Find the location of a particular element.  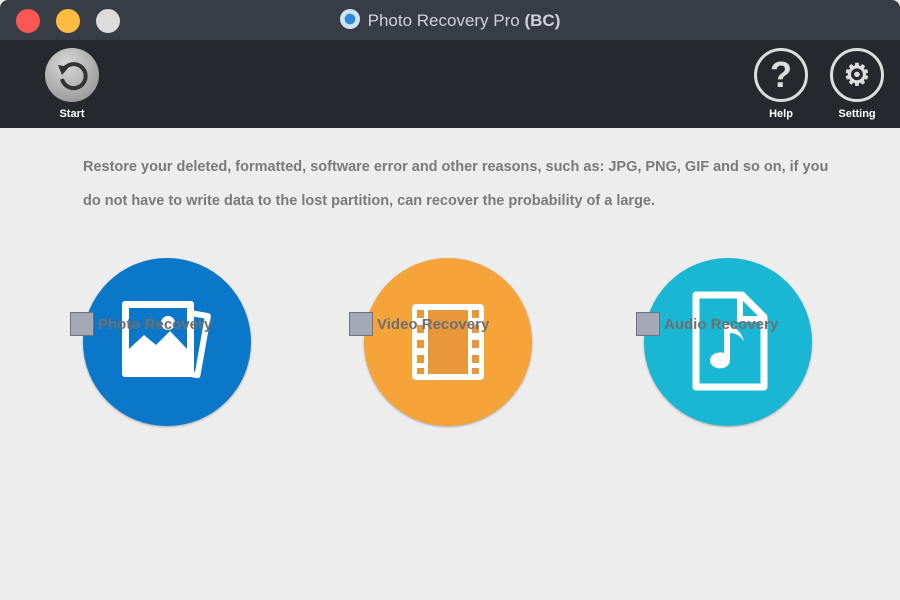

photo-icon is located at coordinates (167, 342).